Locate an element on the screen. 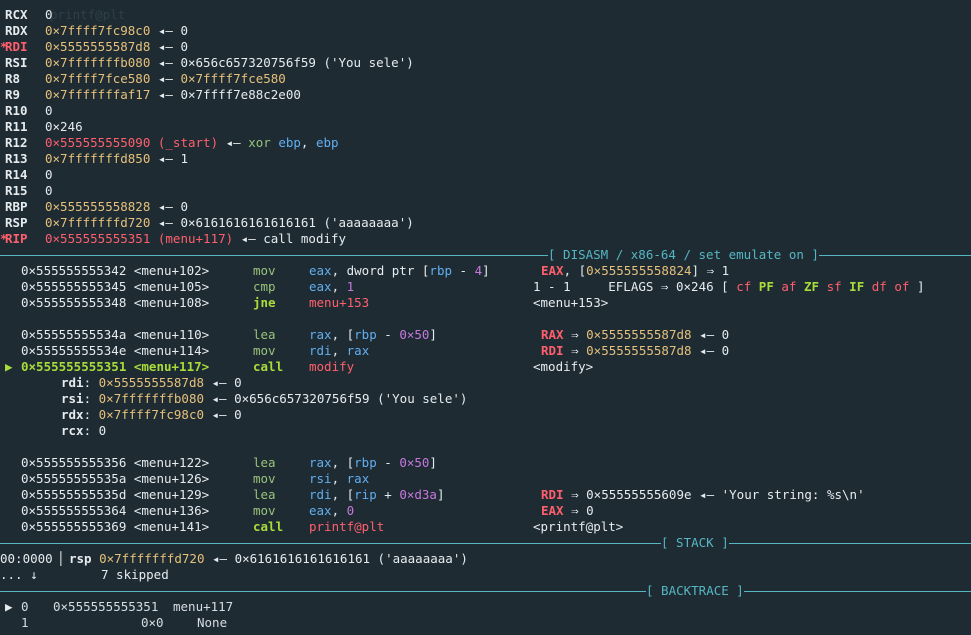 The image size is (971, 635). comment-part: 0×555555558824 is located at coordinates (639, 270).